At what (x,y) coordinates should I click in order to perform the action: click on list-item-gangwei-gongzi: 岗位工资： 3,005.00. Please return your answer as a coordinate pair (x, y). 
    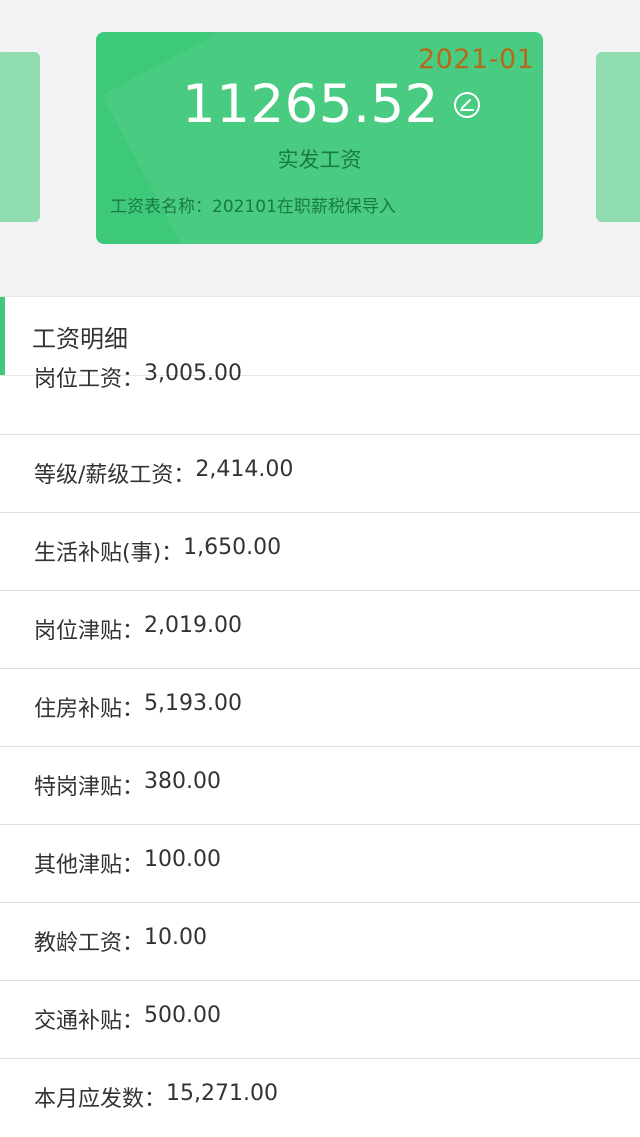
    Looking at the image, I should click on (320, 396).